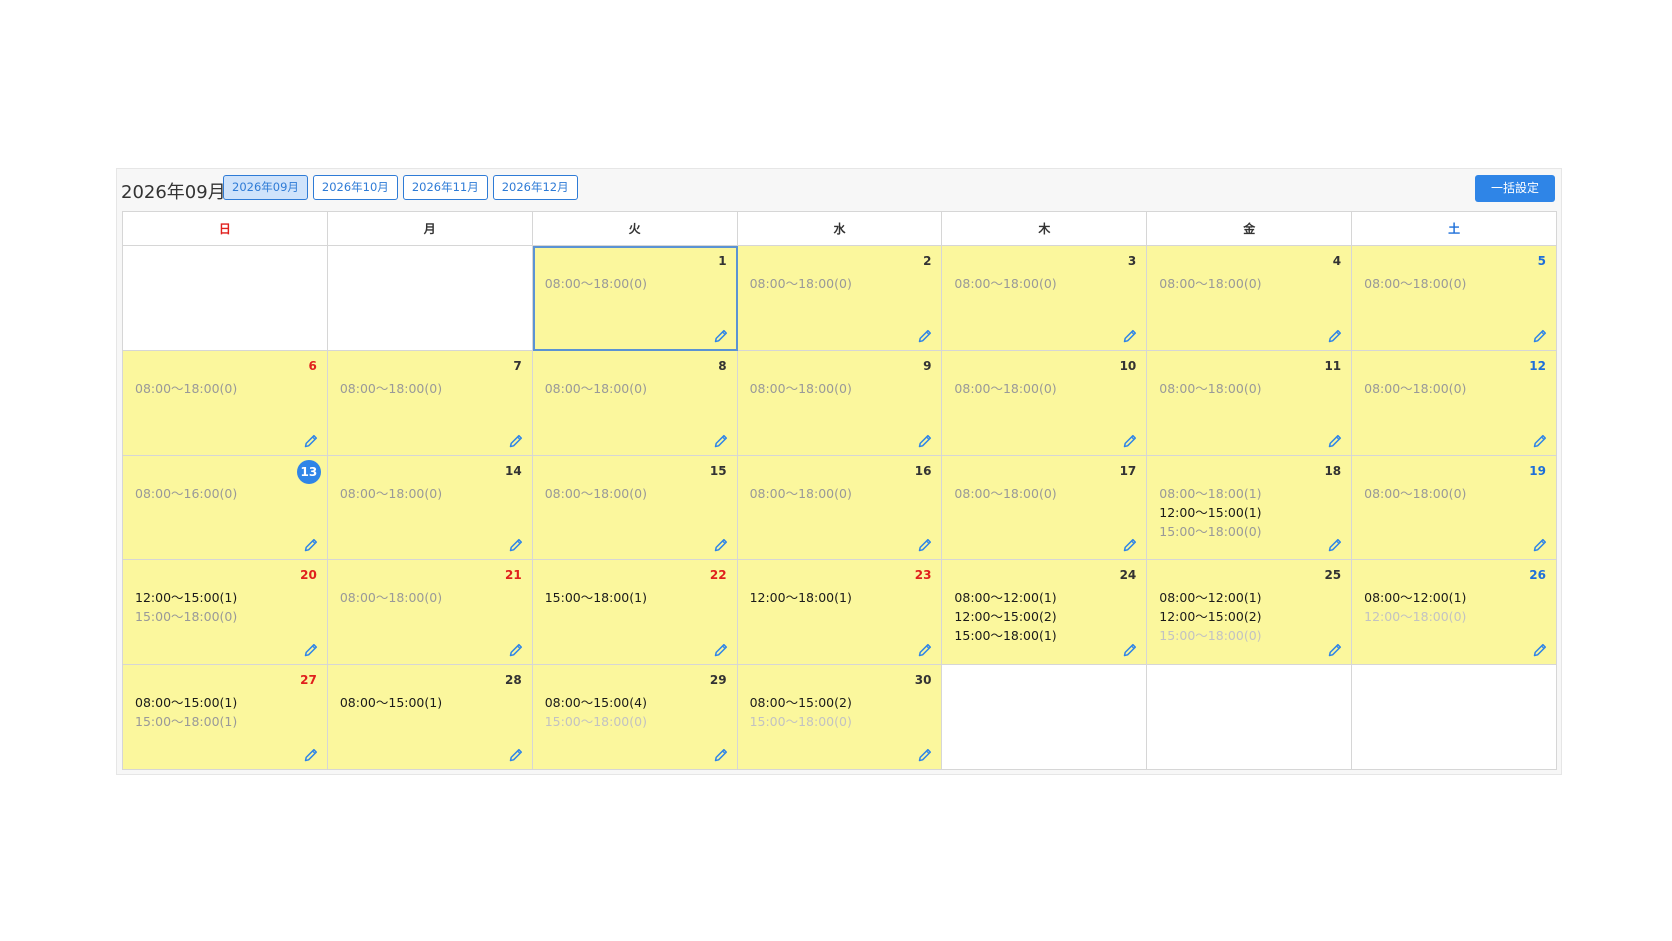 This screenshot has height=941, width=1672. I want to click on day-cell: 21 08:00〜18:00(0), so click(430, 613).